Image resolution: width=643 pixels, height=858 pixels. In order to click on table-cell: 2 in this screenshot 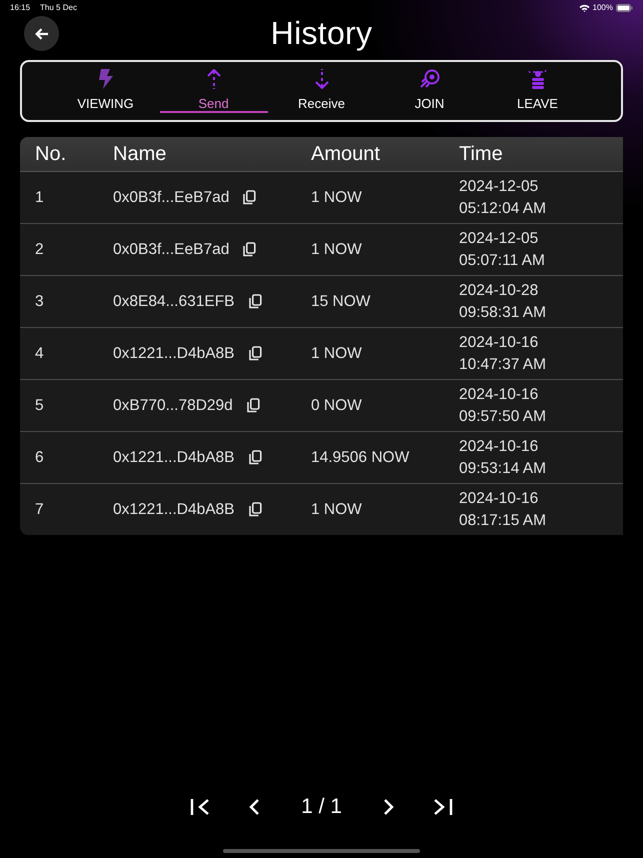, I will do `click(39, 249)`.